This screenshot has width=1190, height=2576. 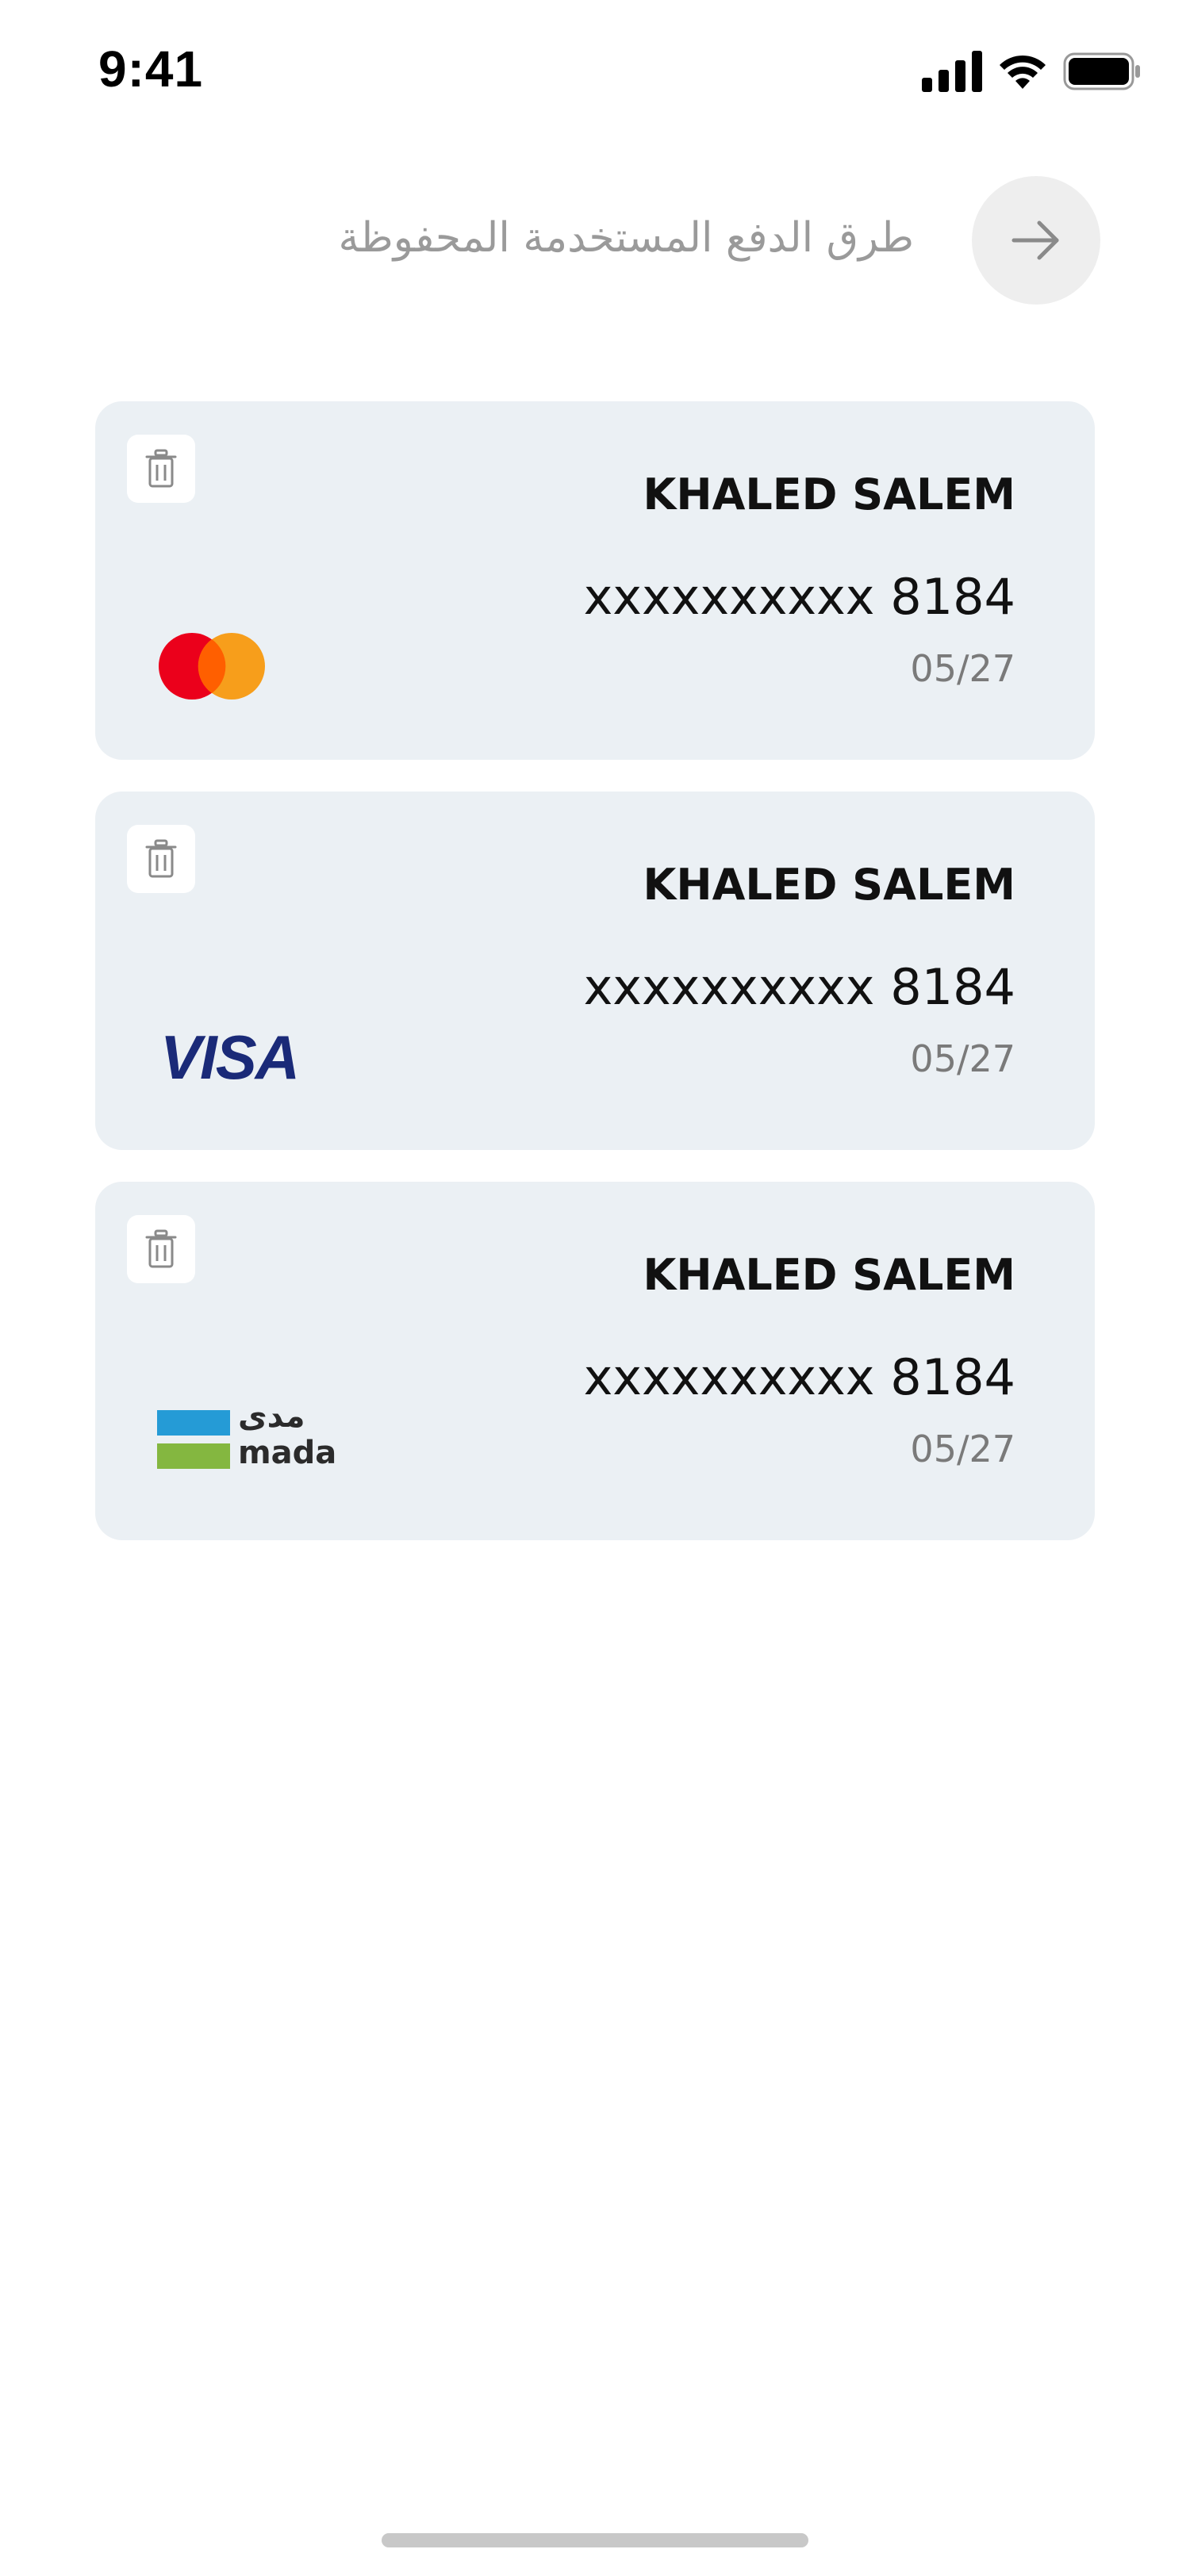 I want to click on page-title: طرق الدفع المستخدمة المحفوظة, so click(x=626, y=238).